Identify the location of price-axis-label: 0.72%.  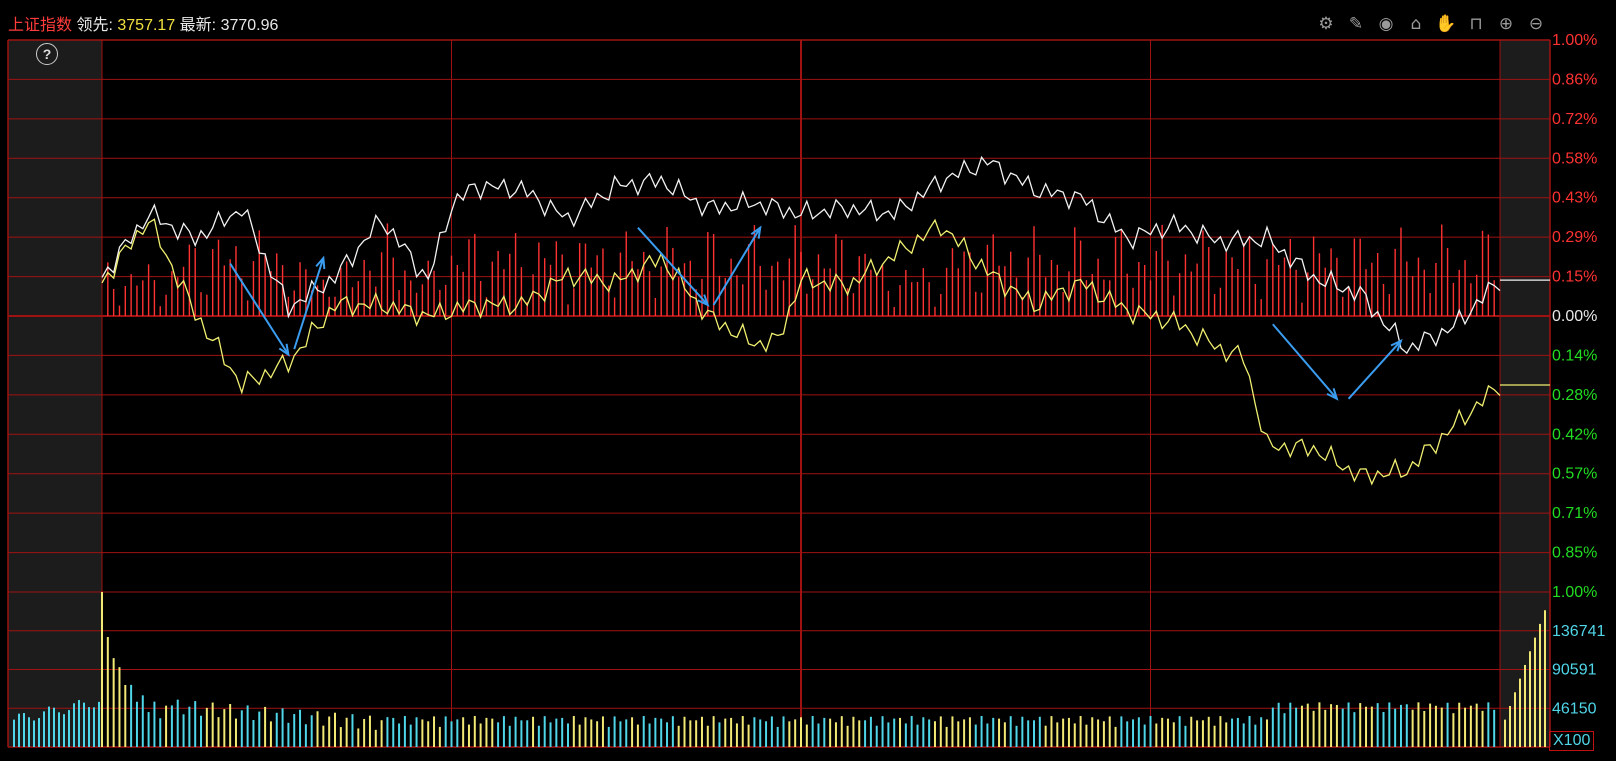
(1574, 119).